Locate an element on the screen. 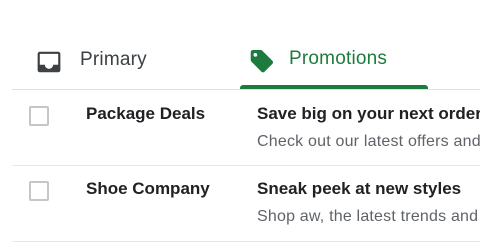  inbox-icon is located at coordinates (49, 62).